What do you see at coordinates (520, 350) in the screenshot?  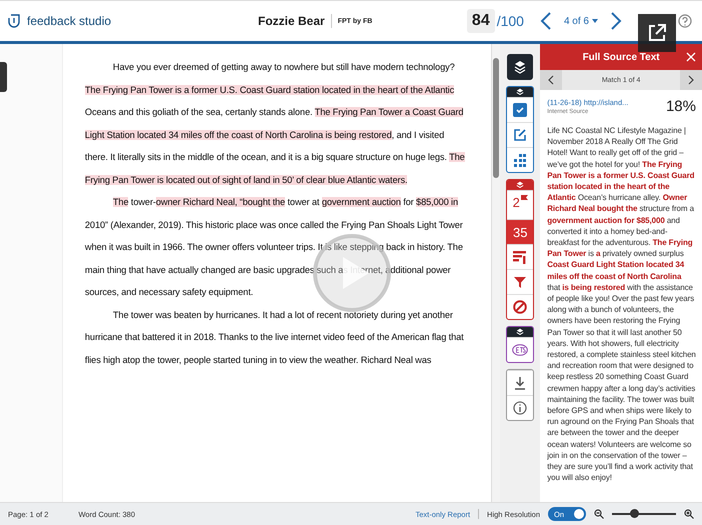 I see `ets-logo-icon` at bounding box center [520, 350].